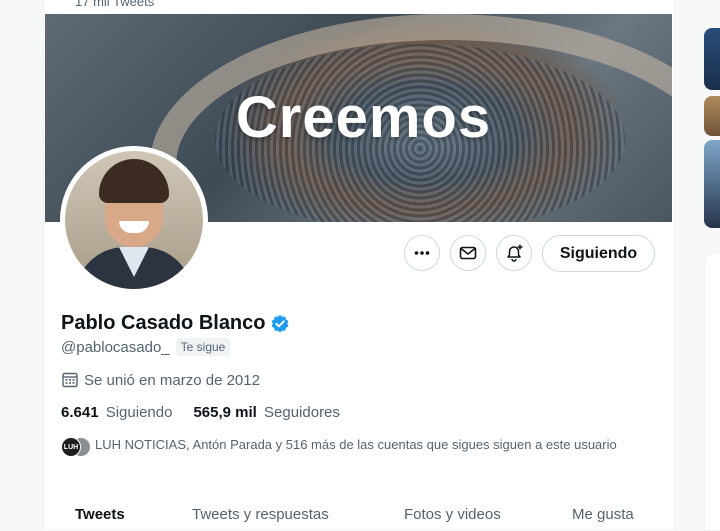 The width and height of the screenshot is (720, 531). Describe the element at coordinates (71, 447) in the screenshot. I see `known-follower-avatar: LUH` at that location.